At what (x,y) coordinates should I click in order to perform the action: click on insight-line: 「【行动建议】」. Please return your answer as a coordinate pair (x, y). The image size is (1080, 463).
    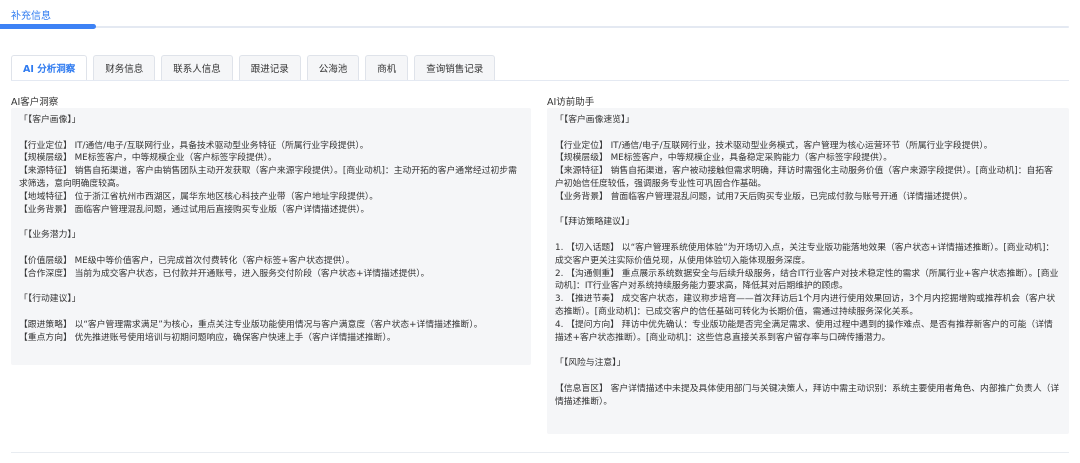
    Looking at the image, I should click on (50, 299).